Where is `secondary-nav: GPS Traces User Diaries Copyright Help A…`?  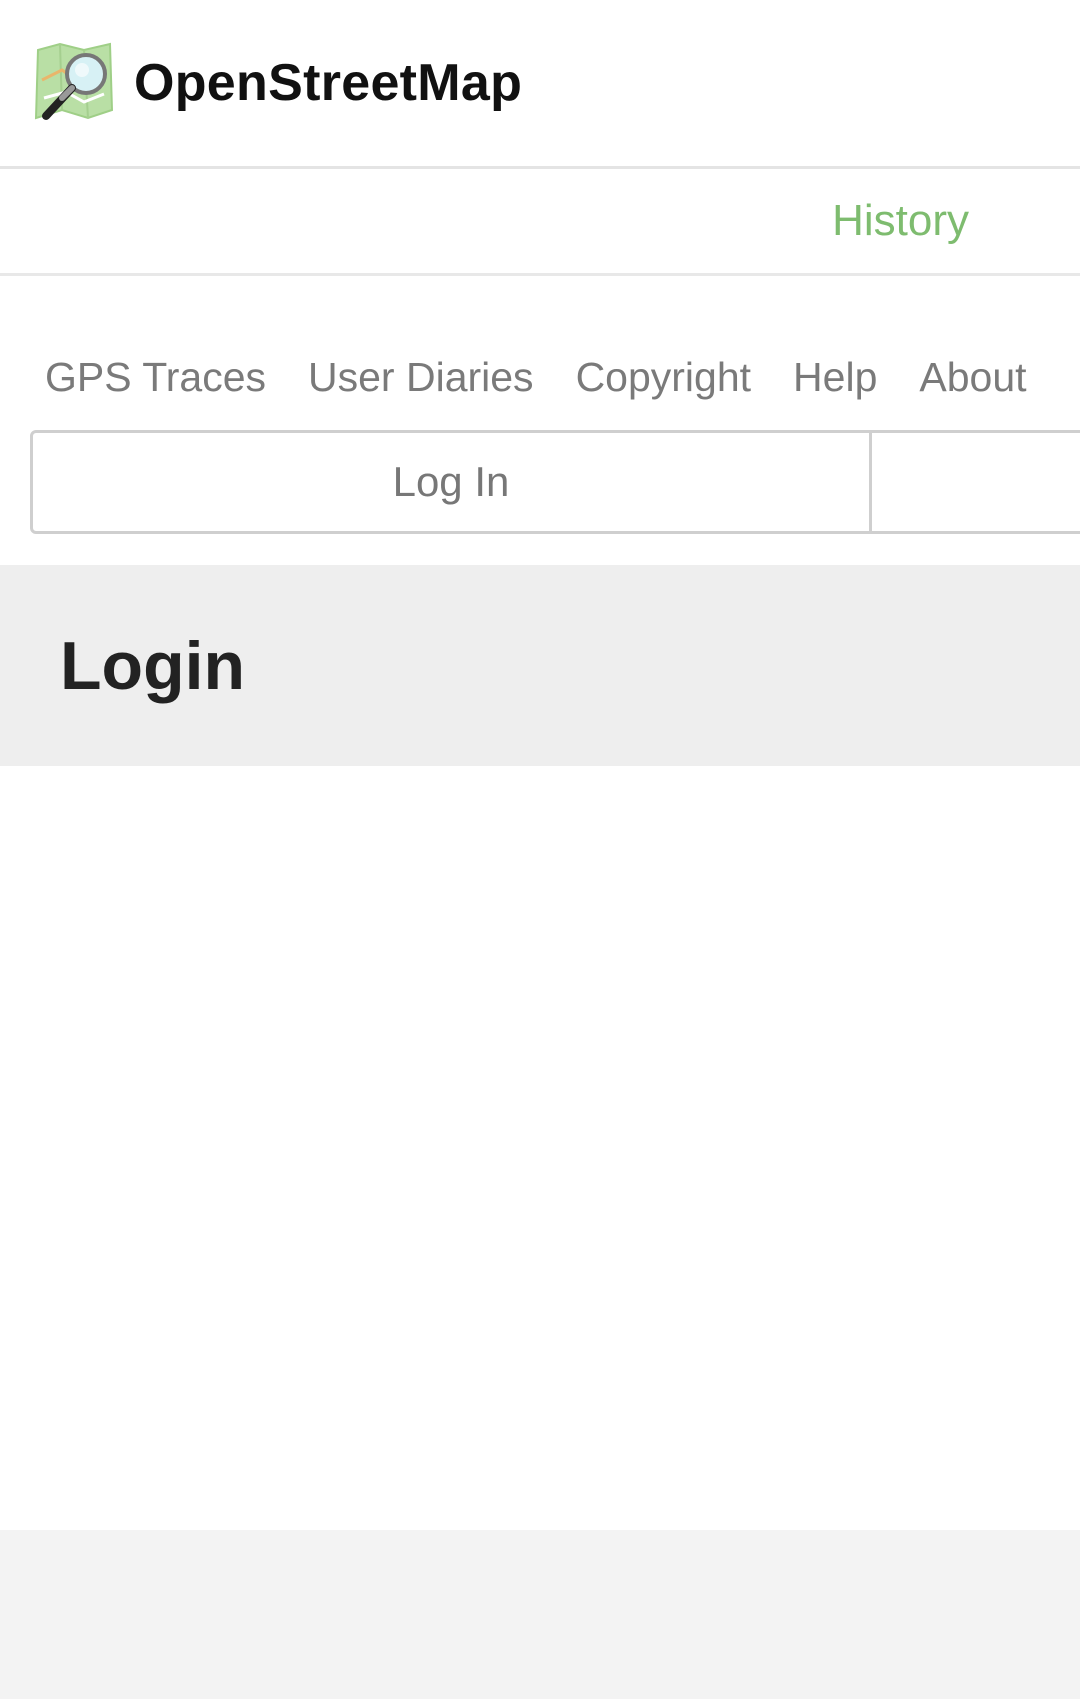 secondary-nav: GPS Traces User Diaries Copyright Help A… is located at coordinates (540, 377).